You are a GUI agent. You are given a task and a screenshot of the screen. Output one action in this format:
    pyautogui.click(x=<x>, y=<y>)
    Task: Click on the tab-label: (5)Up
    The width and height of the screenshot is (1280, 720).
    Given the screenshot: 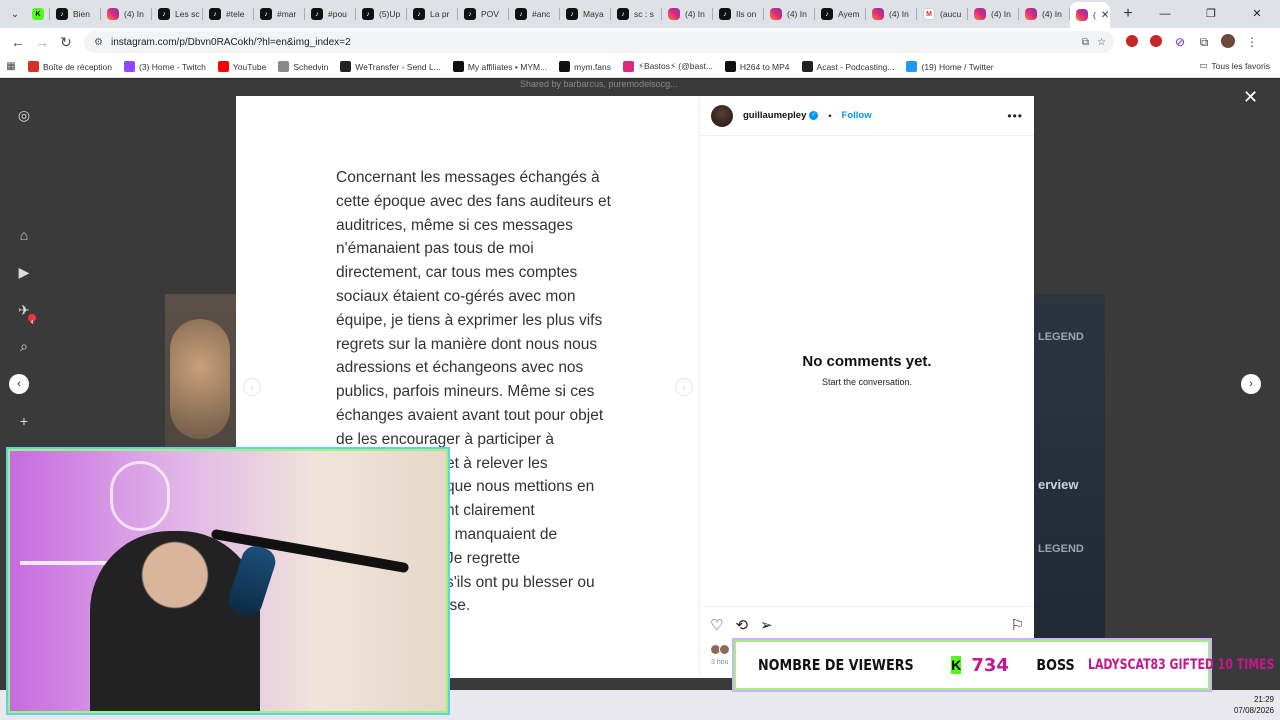 What is the action you would take?
    pyautogui.click(x=390, y=14)
    